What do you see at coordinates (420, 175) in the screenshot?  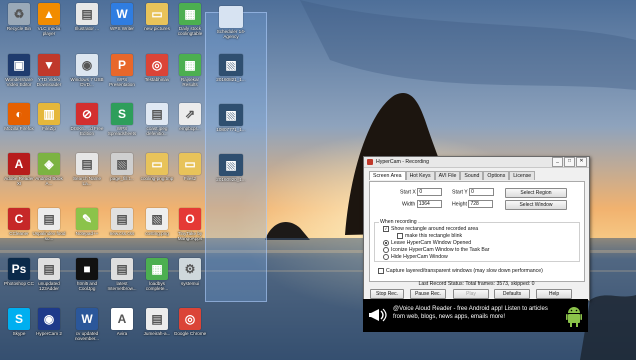 I see `tab-hot-keys: Hot Keys` at bounding box center [420, 175].